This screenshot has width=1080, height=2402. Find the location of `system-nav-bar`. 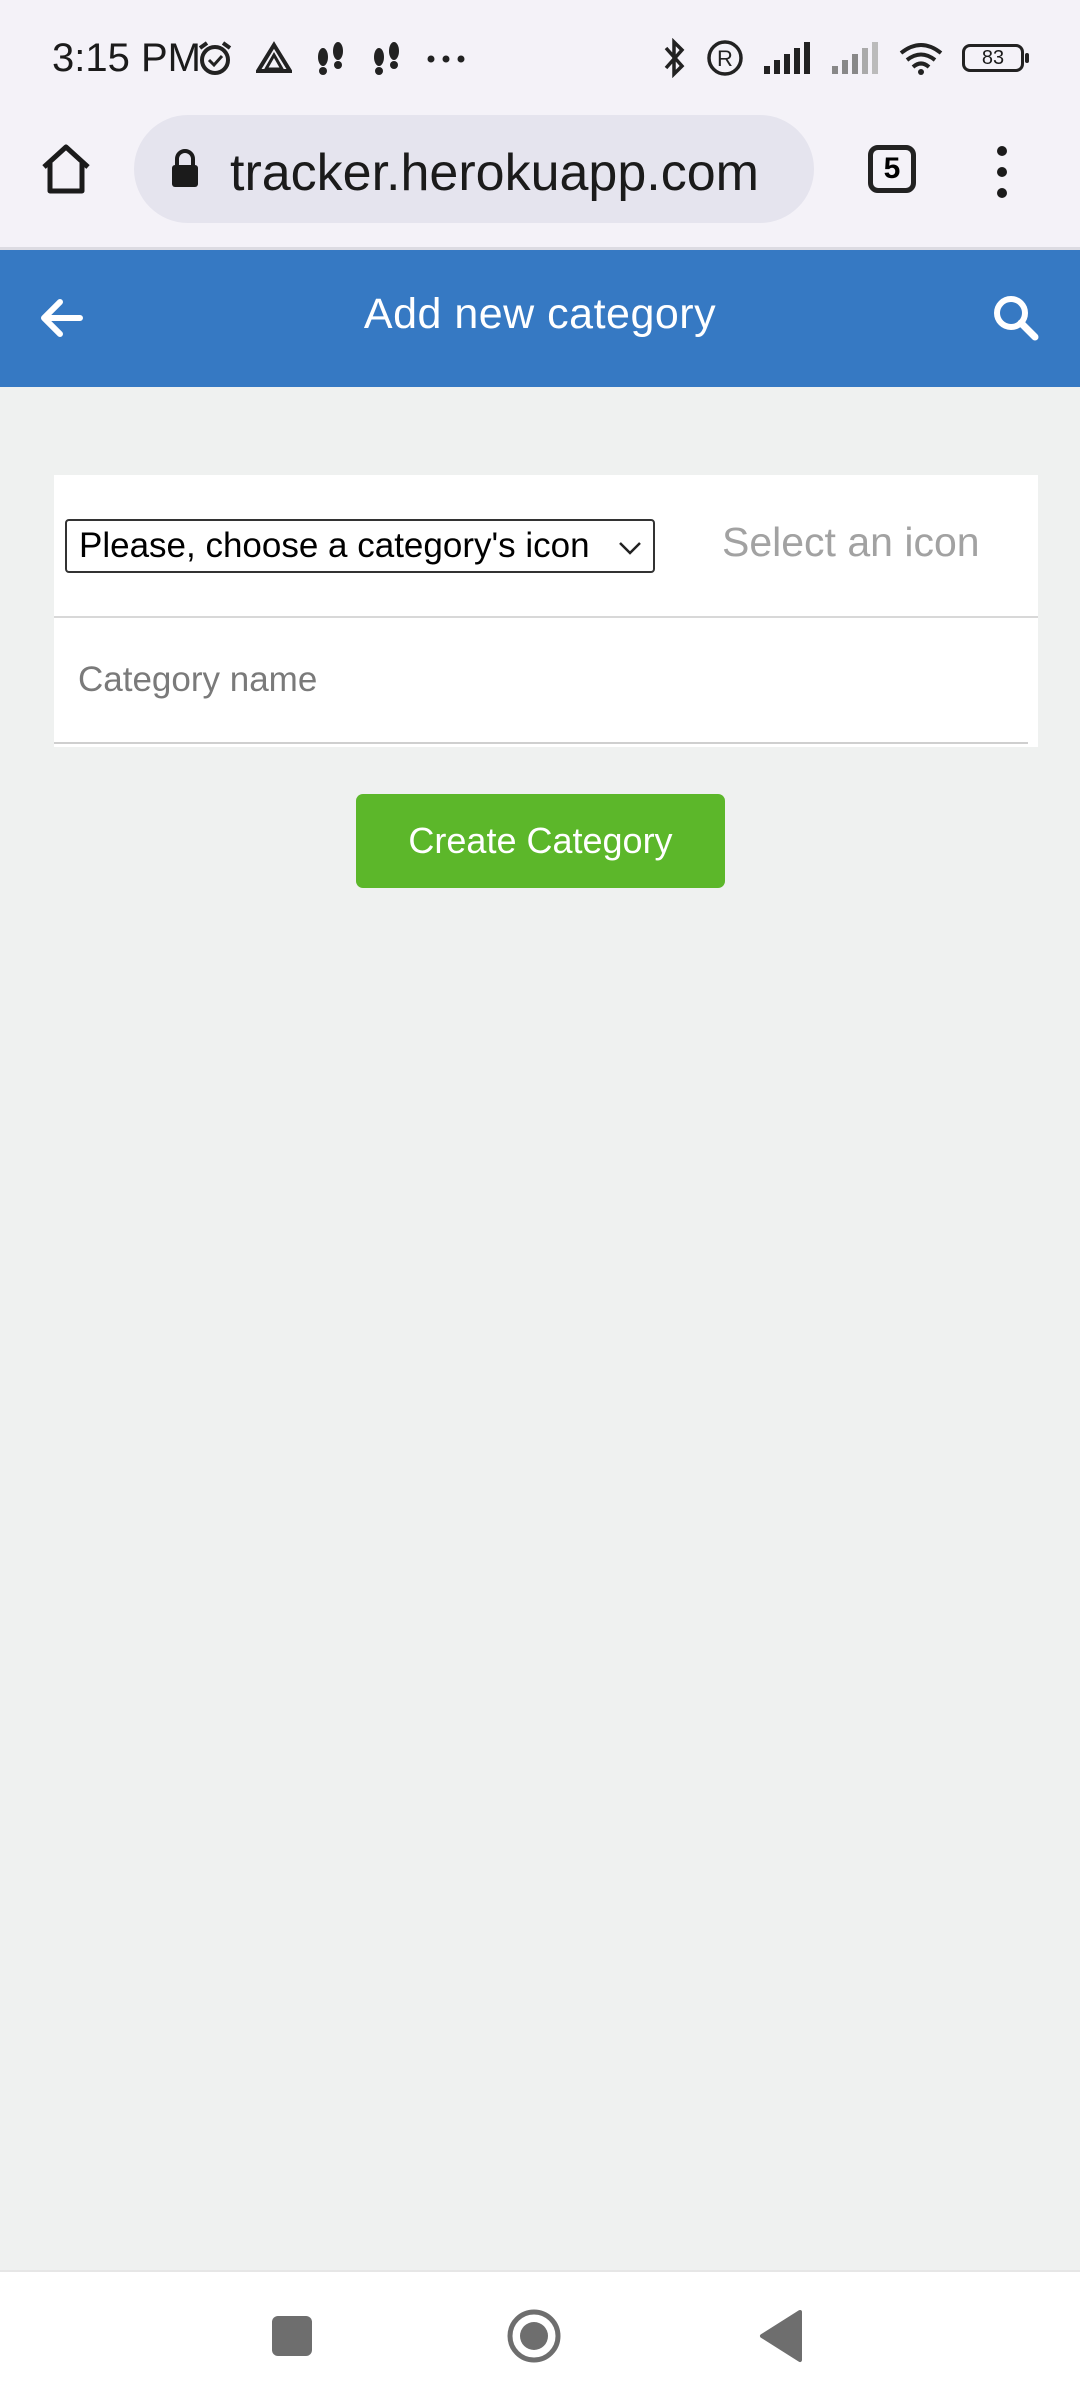

system-nav-bar is located at coordinates (540, 2336).